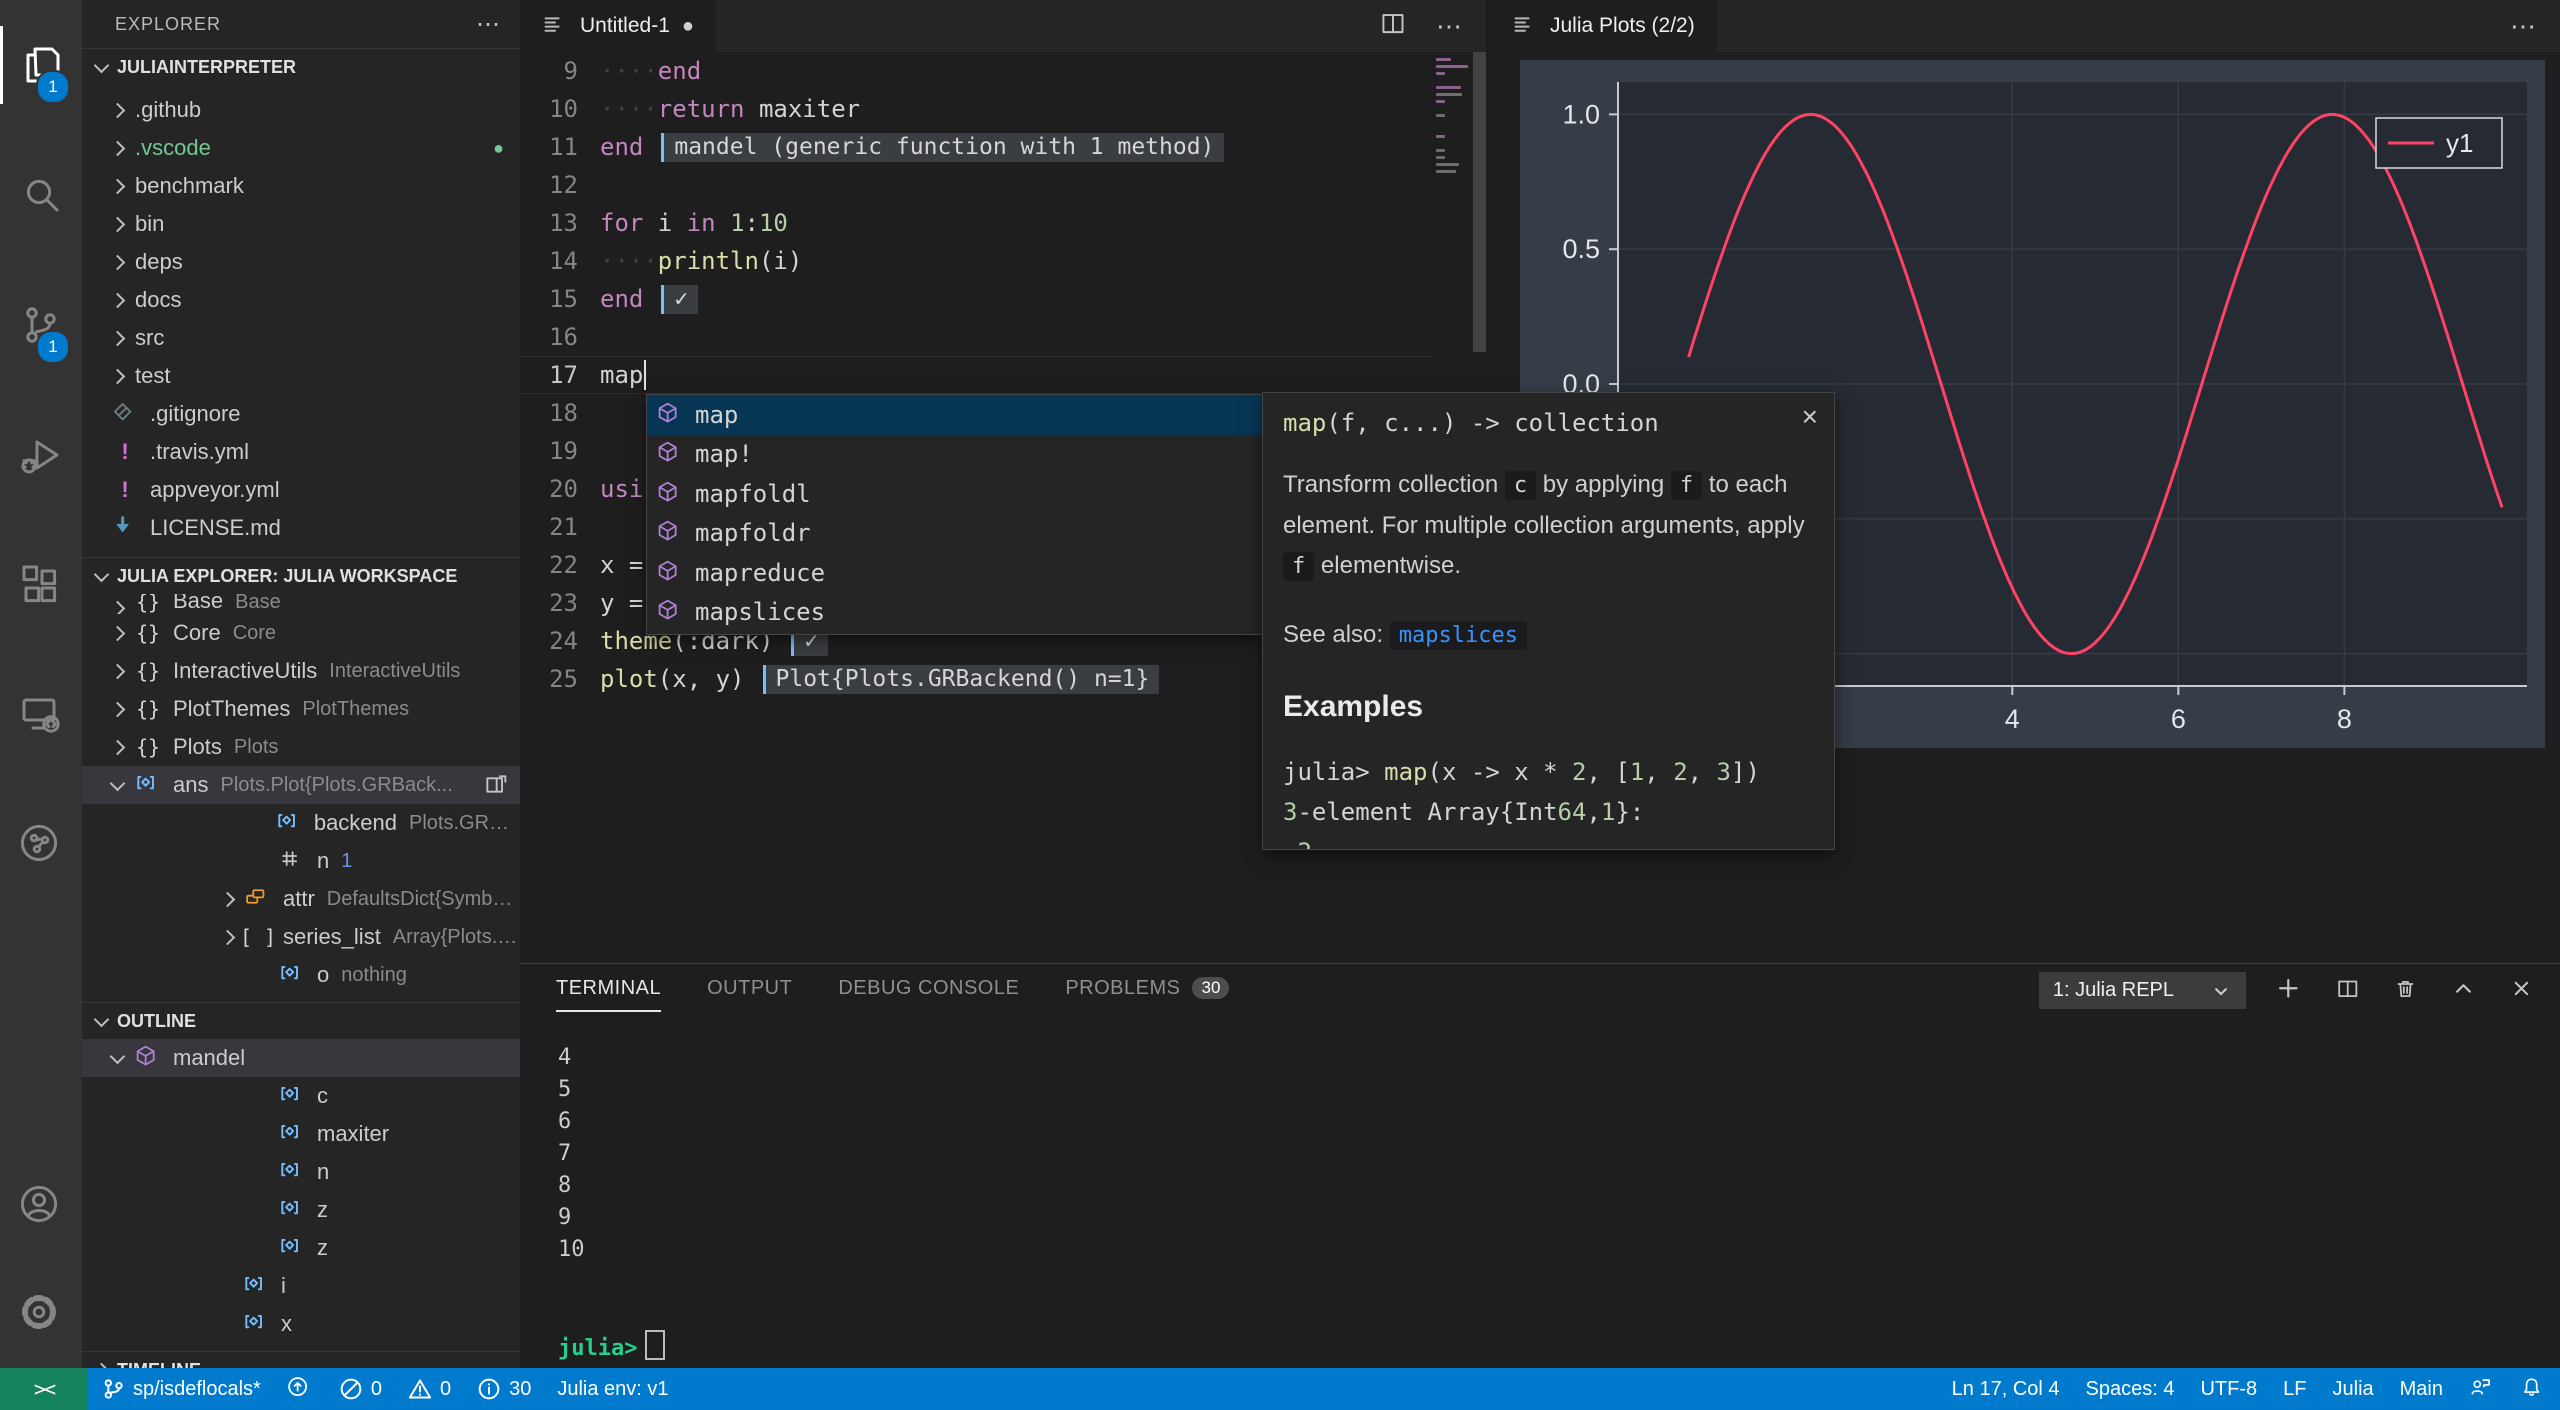  I want to click on status-item: Julia, so click(2353, 1389).